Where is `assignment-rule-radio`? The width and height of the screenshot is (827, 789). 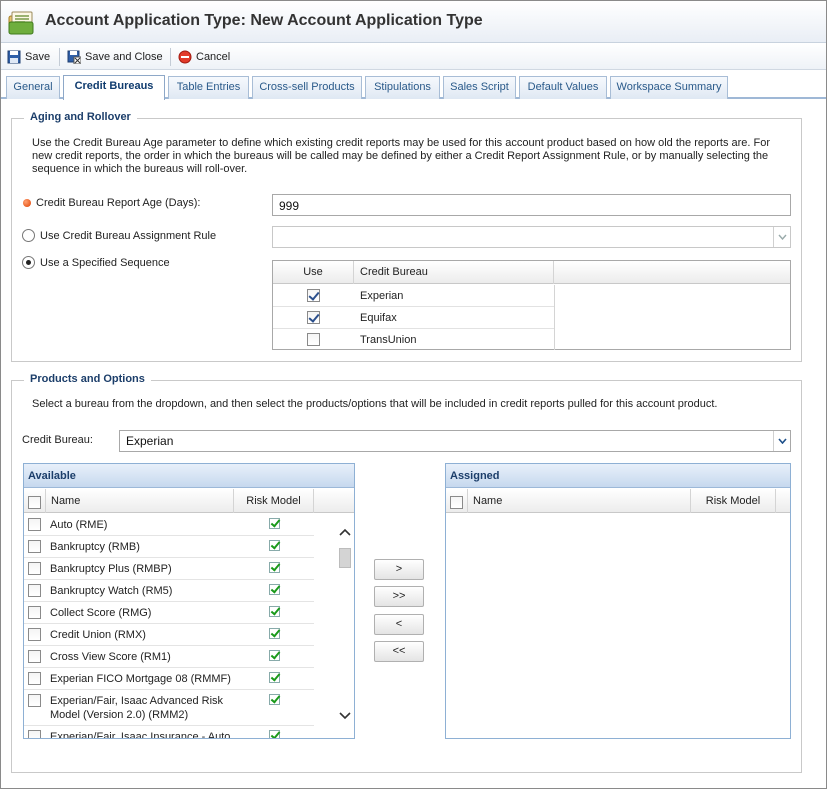
assignment-rule-radio is located at coordinates (28, 235).